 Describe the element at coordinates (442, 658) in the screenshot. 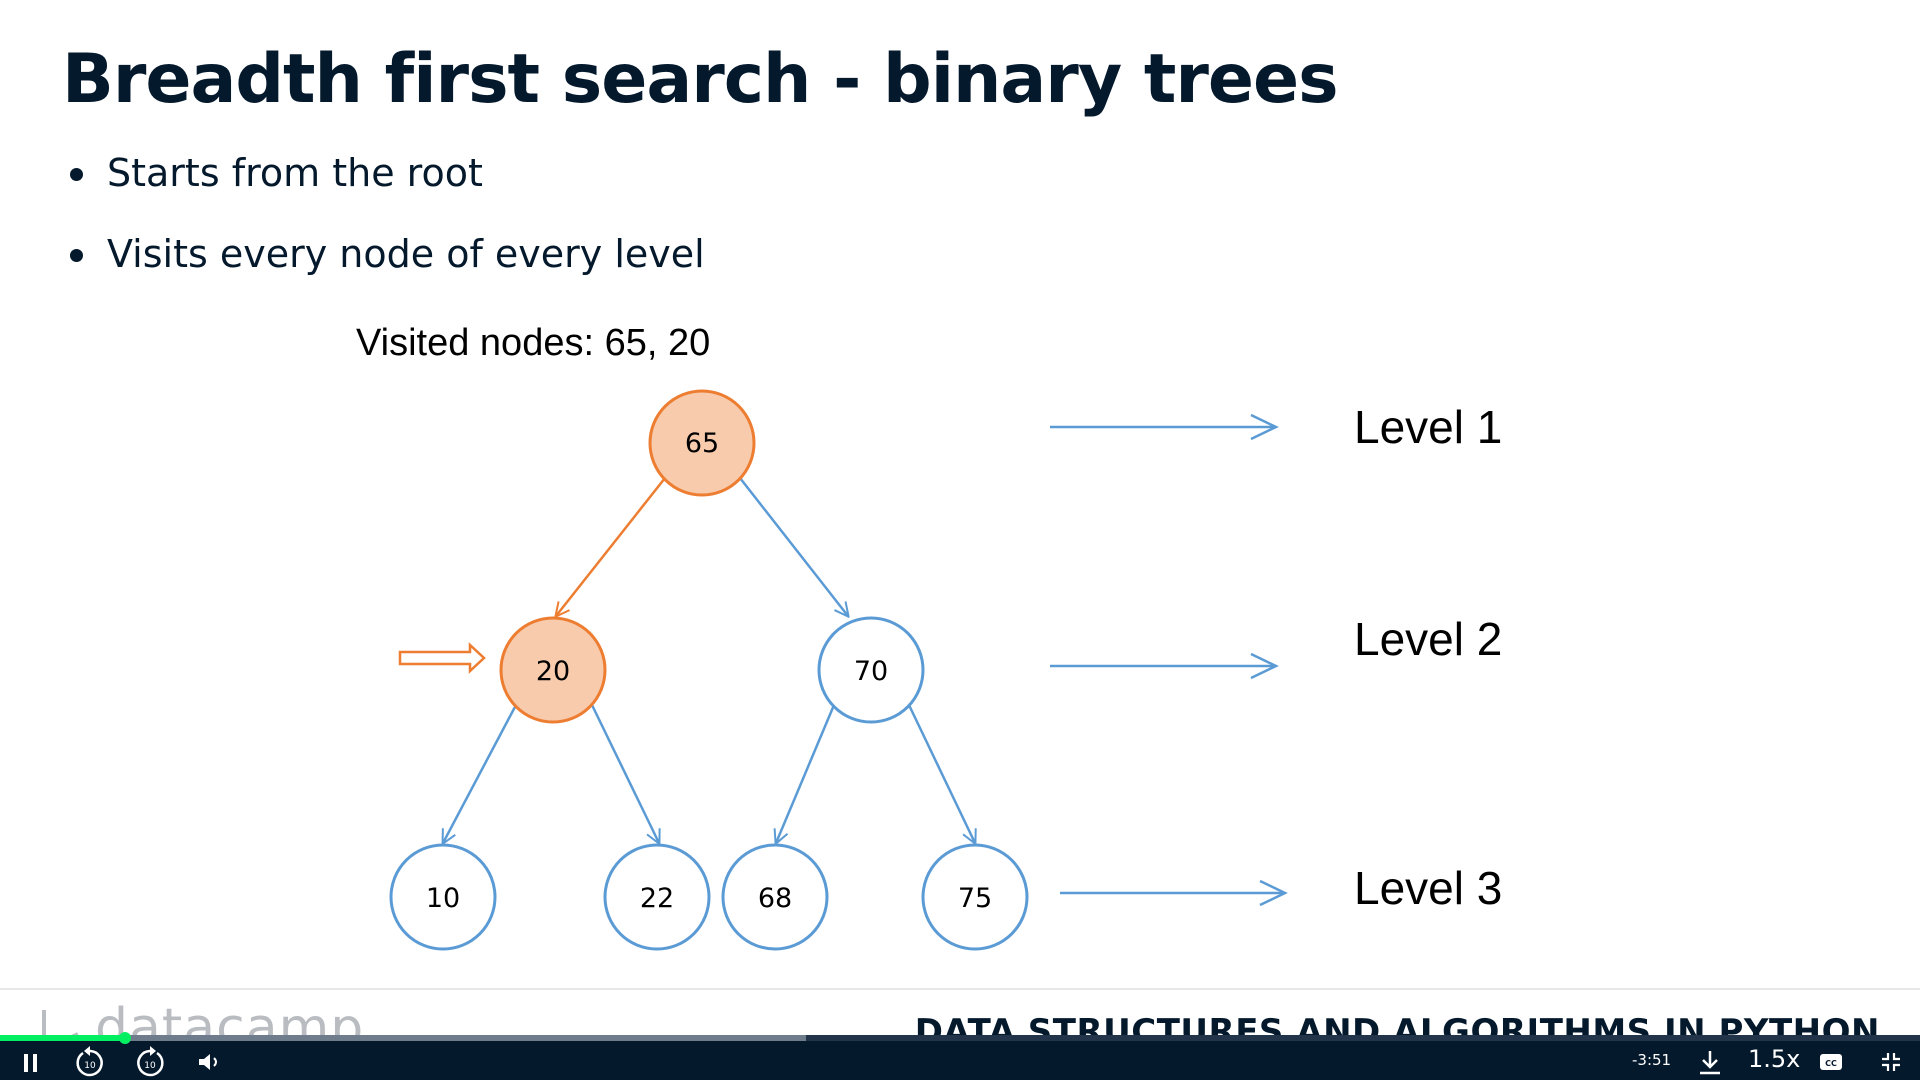

I see `current-node-pointer-arrow` at that location.